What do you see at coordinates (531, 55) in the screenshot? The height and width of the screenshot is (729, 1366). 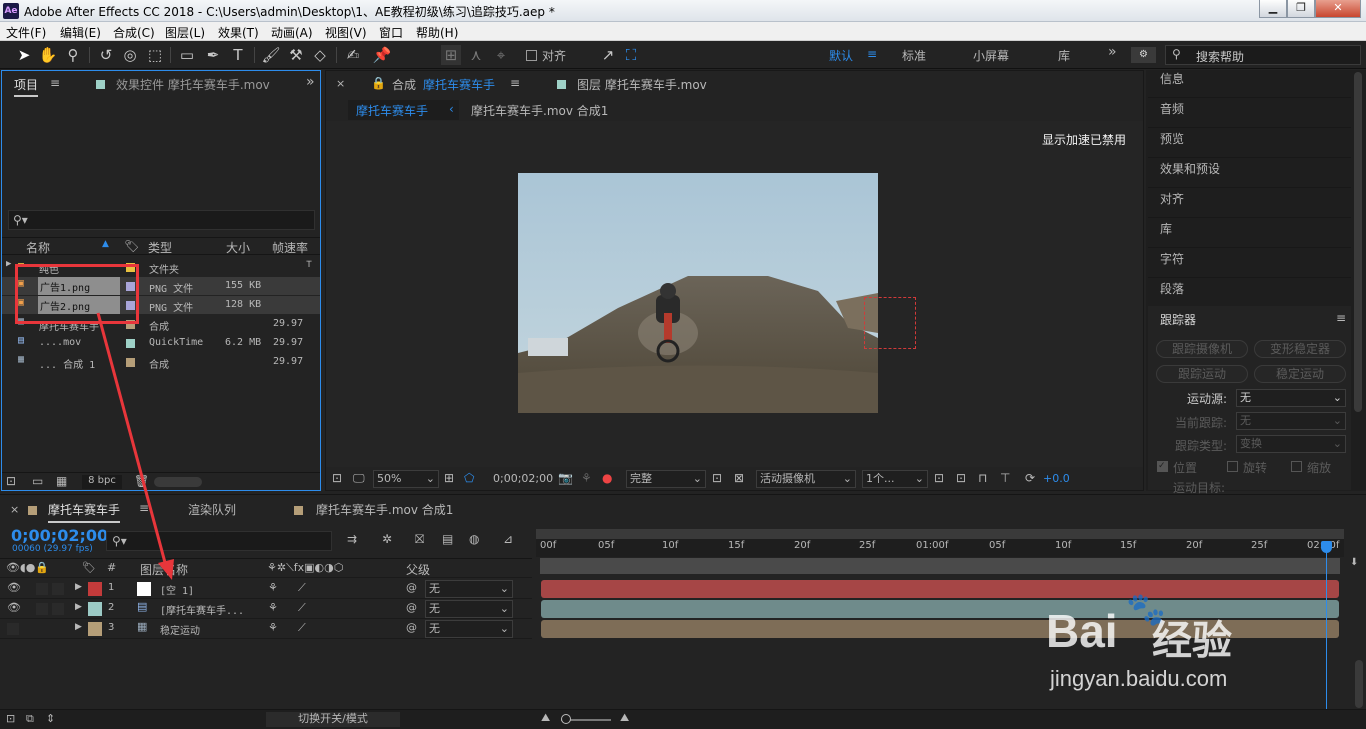 I see `align-checkbox` at bounding box center [531, 55].